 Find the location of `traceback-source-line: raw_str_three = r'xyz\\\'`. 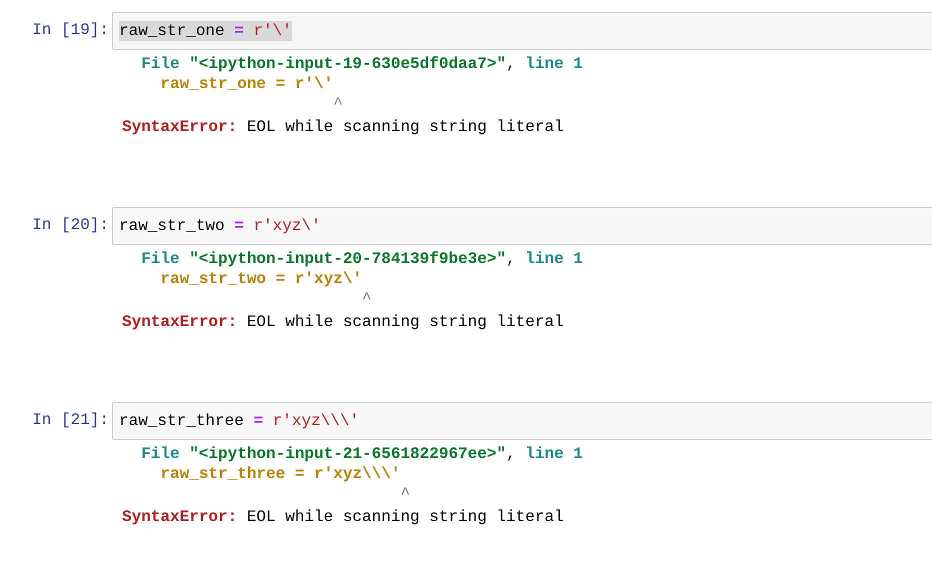

traceback-source-line: raw_str_three = r'xyz\\\' is located at coordinates (280, 474).